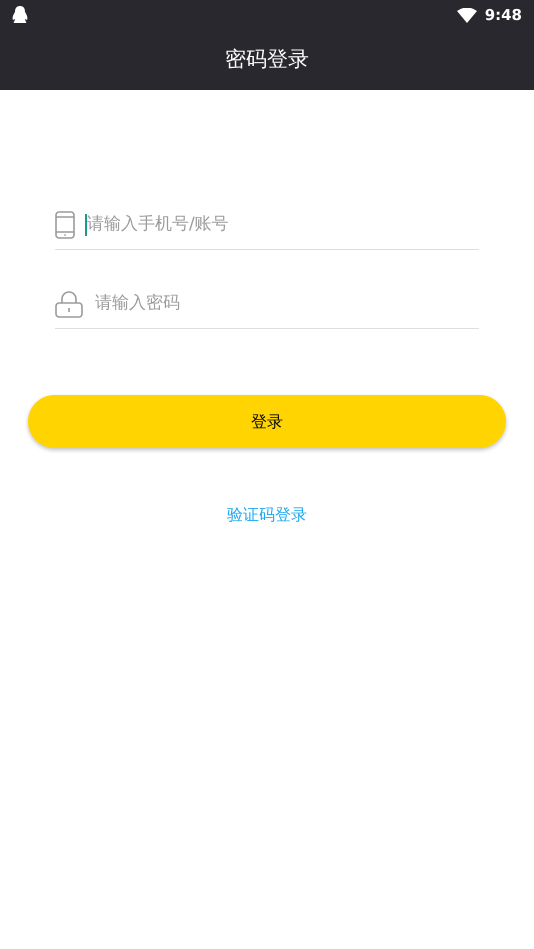 This screenshot has height=949, width=534. Describe the element at coordinates (158, 224) in the screenshot. I see `field-placeholder: 请输入手机号/账号` at that location.